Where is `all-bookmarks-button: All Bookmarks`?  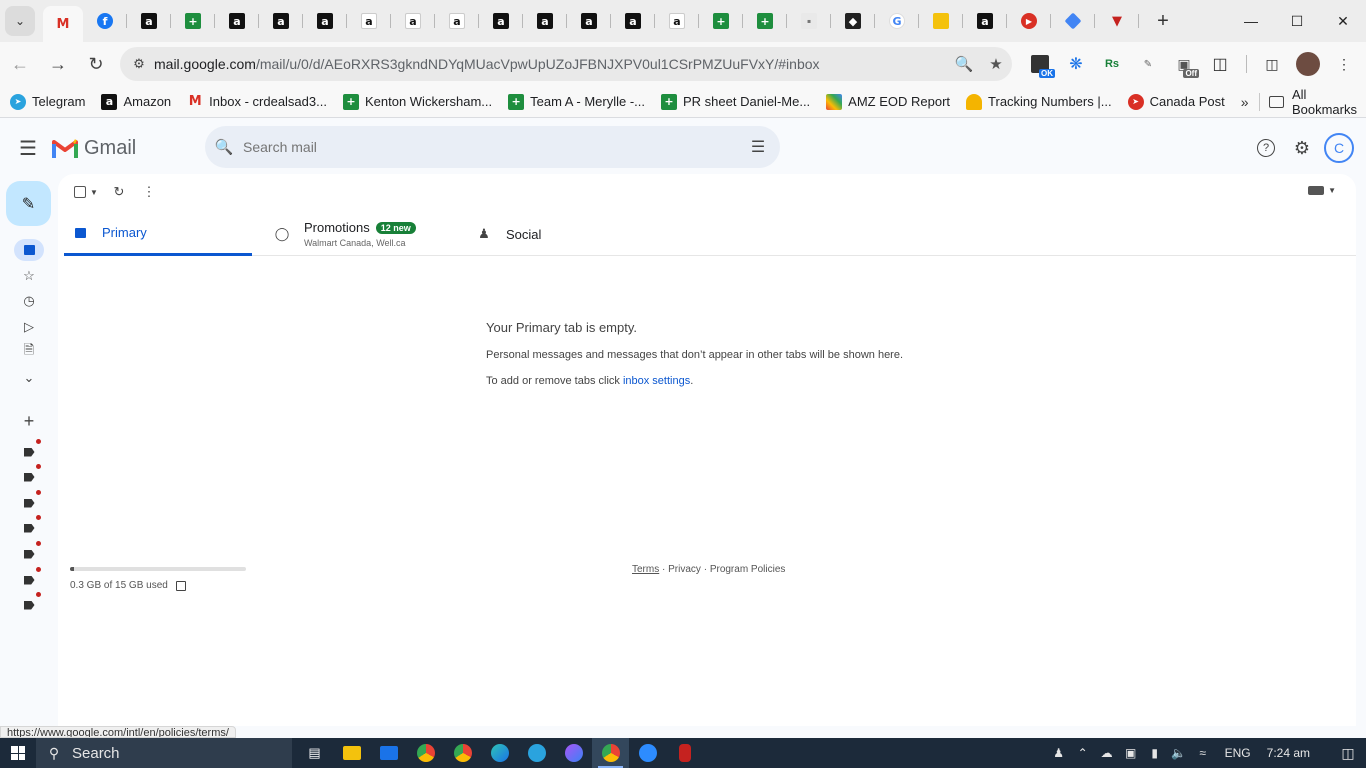
all-bookmarks-button: All Bookmarks is located at coordinates (1317, 102).